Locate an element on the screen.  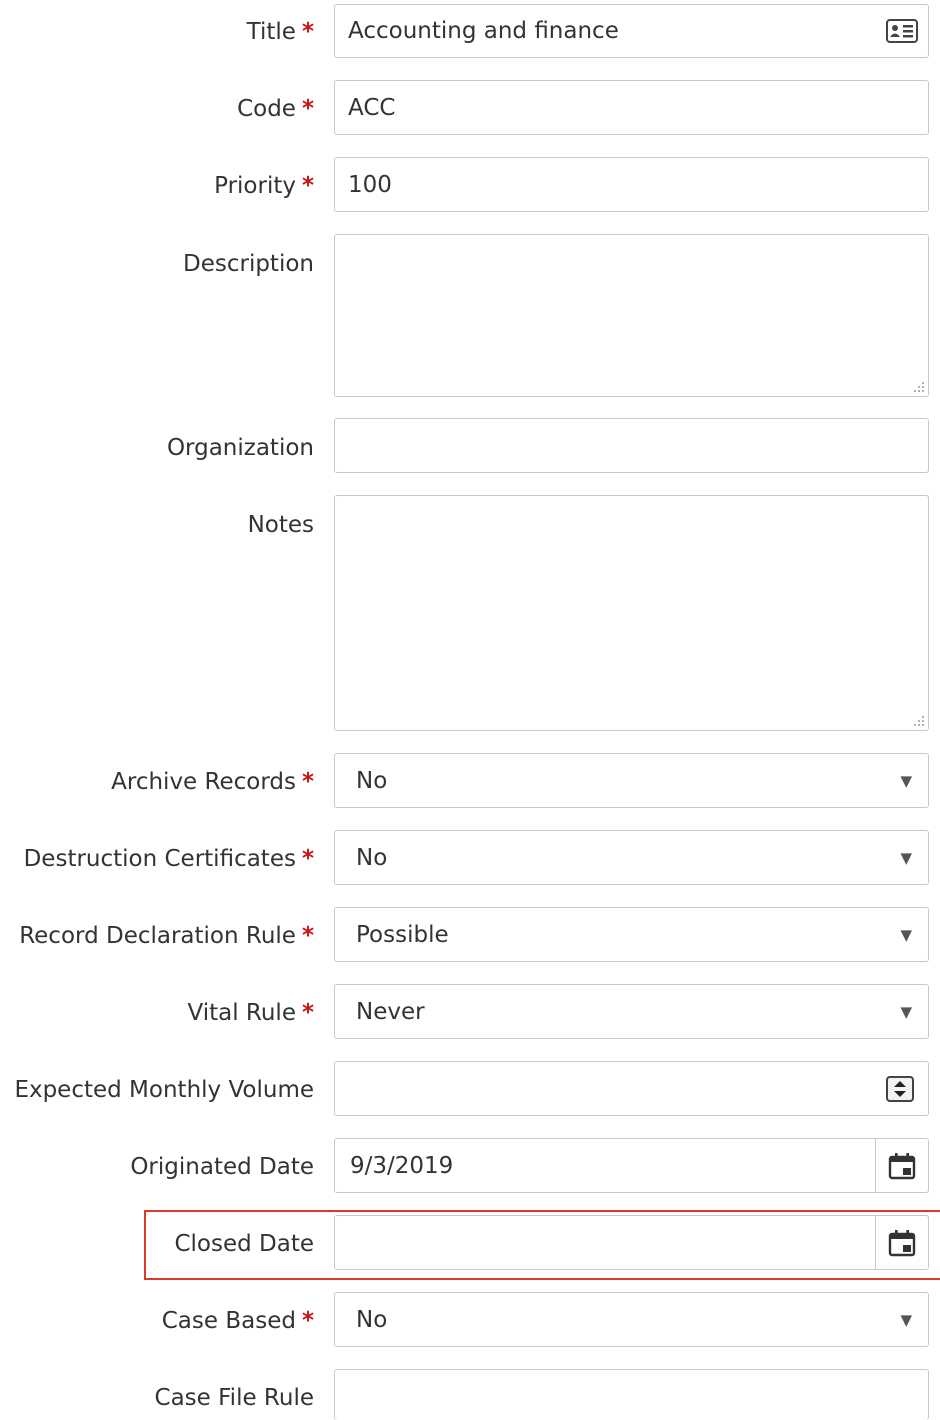
vital-rule-label: Vital Rule * is located at coordinates (250, 1013).